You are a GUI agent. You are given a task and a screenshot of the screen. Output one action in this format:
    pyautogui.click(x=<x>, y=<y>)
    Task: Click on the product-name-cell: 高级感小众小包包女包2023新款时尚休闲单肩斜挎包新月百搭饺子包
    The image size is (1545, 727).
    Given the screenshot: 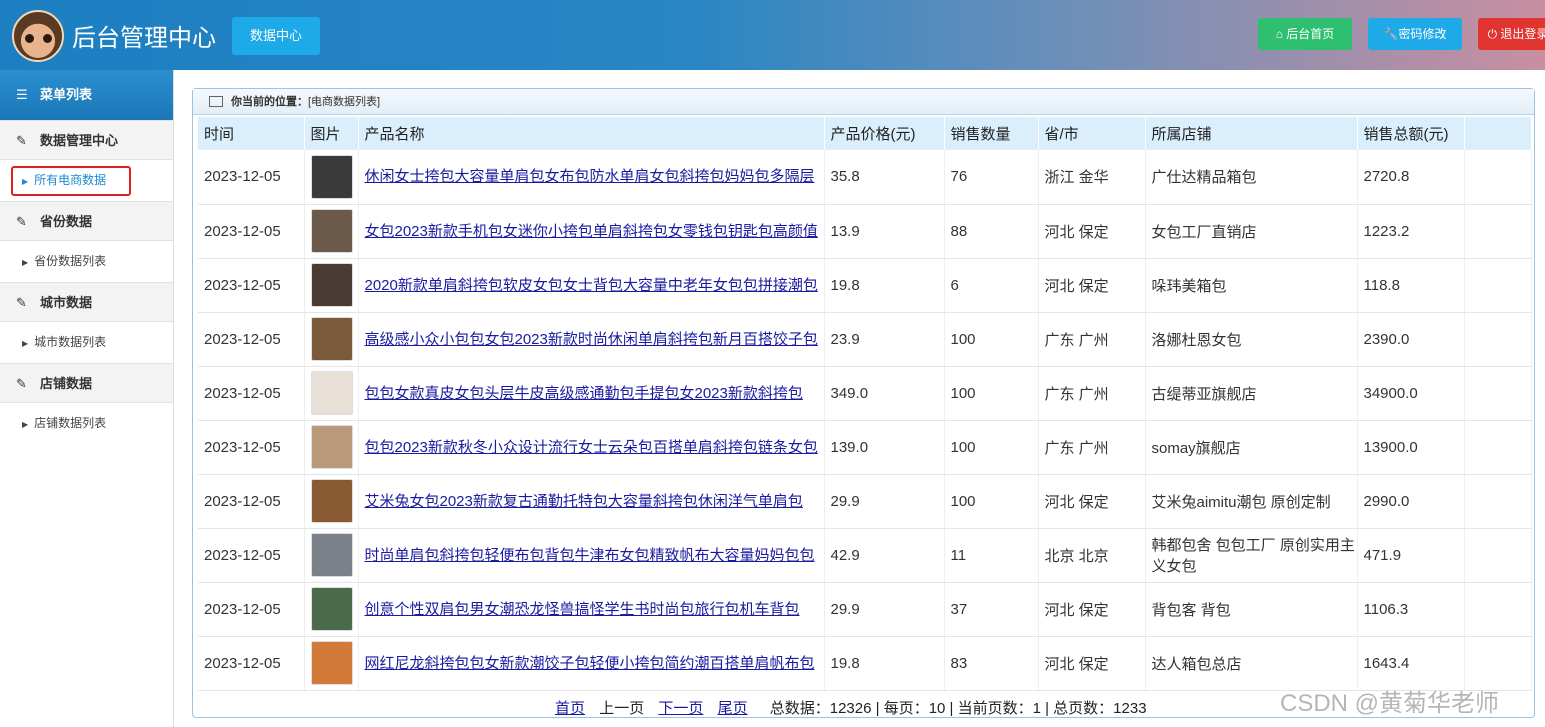 What is the action you would take?
    pyautogui.click(x=591, y=339)
    